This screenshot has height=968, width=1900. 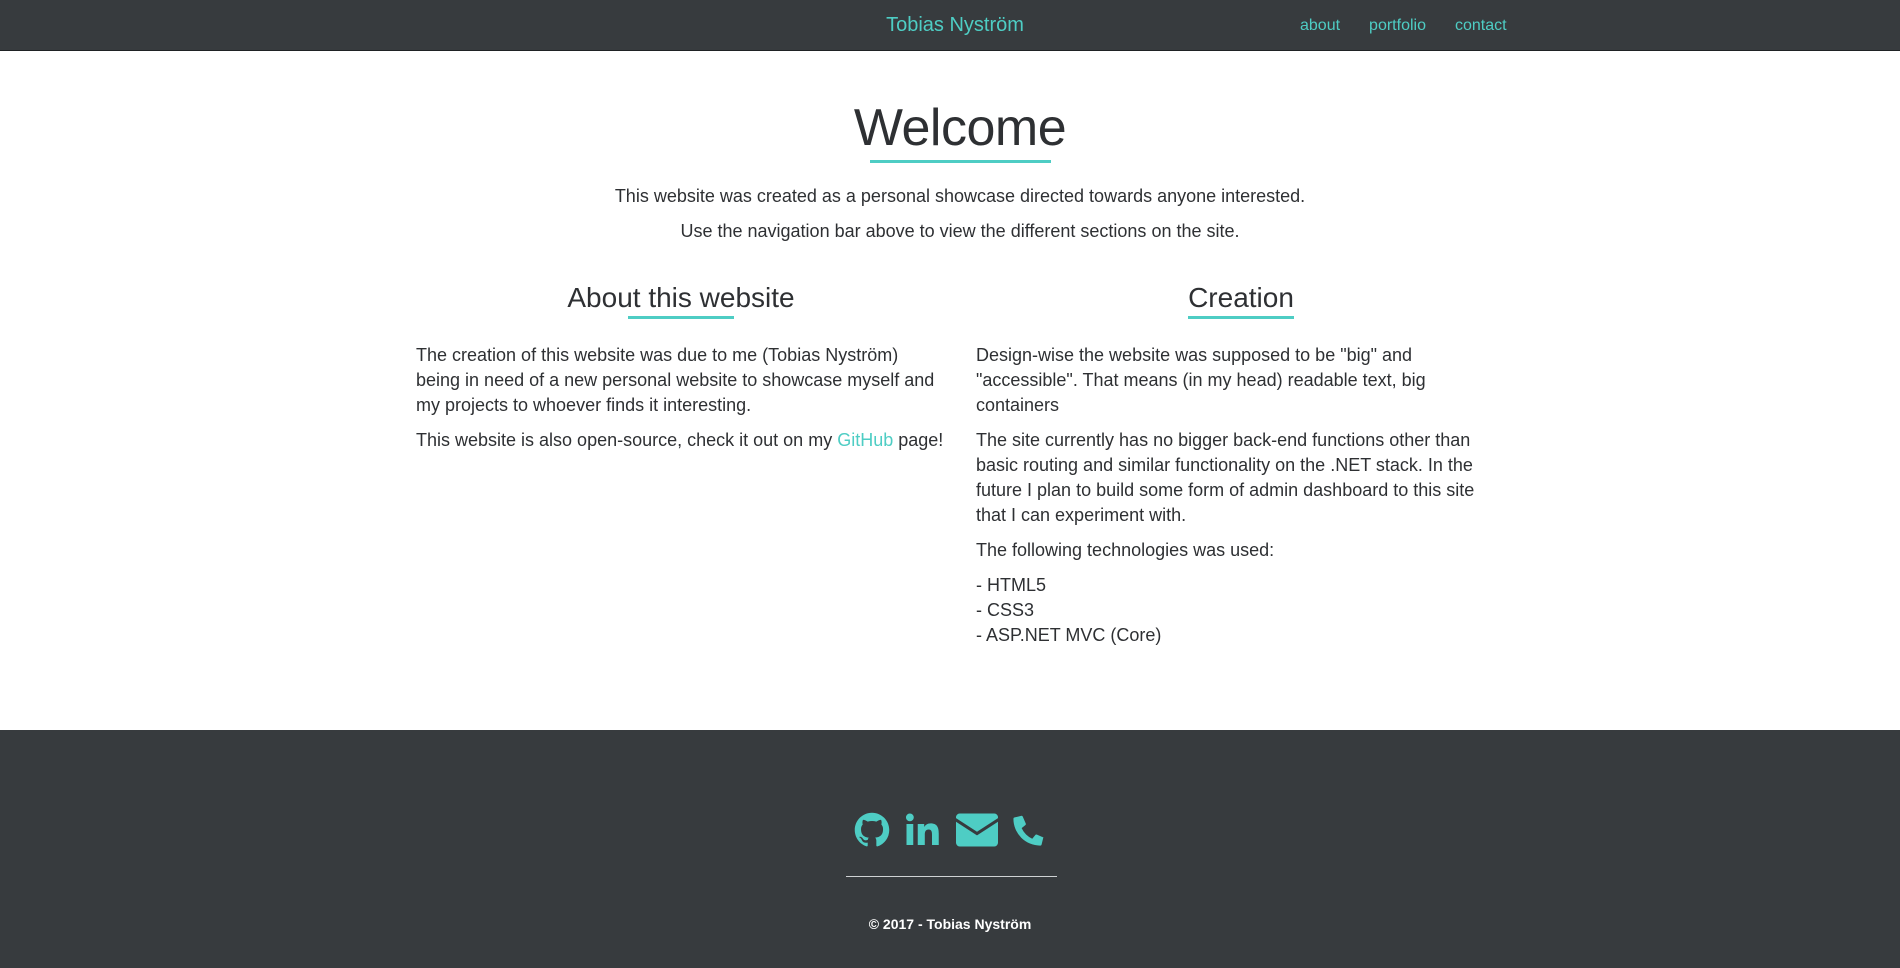 I want to click on phone-icon, so click(x=1029, y=830).